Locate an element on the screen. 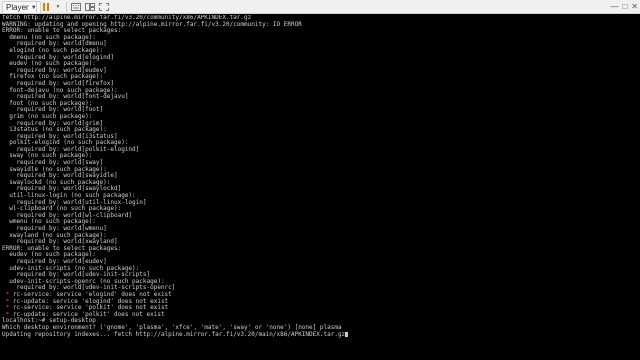 The width and height of the screenshot is (640, 360). library-button is located at coordinates (90, 6).